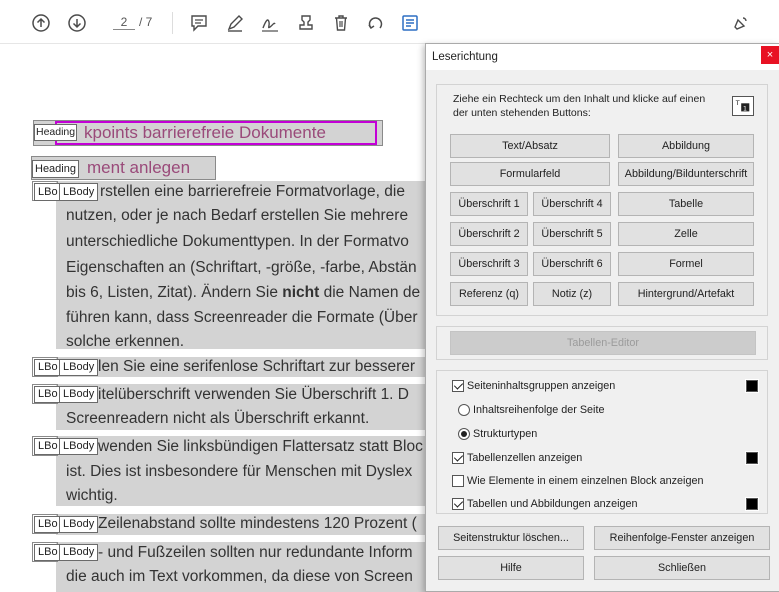  I want to click on select-region-icon: T1, so click(743, 106).